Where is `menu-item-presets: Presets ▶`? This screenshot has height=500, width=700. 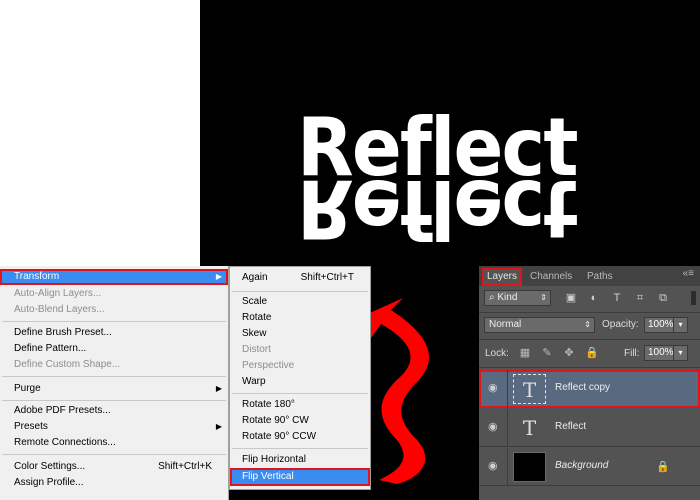 menu-item-presets: Presets ▶ is located at coordinates (114, 427).